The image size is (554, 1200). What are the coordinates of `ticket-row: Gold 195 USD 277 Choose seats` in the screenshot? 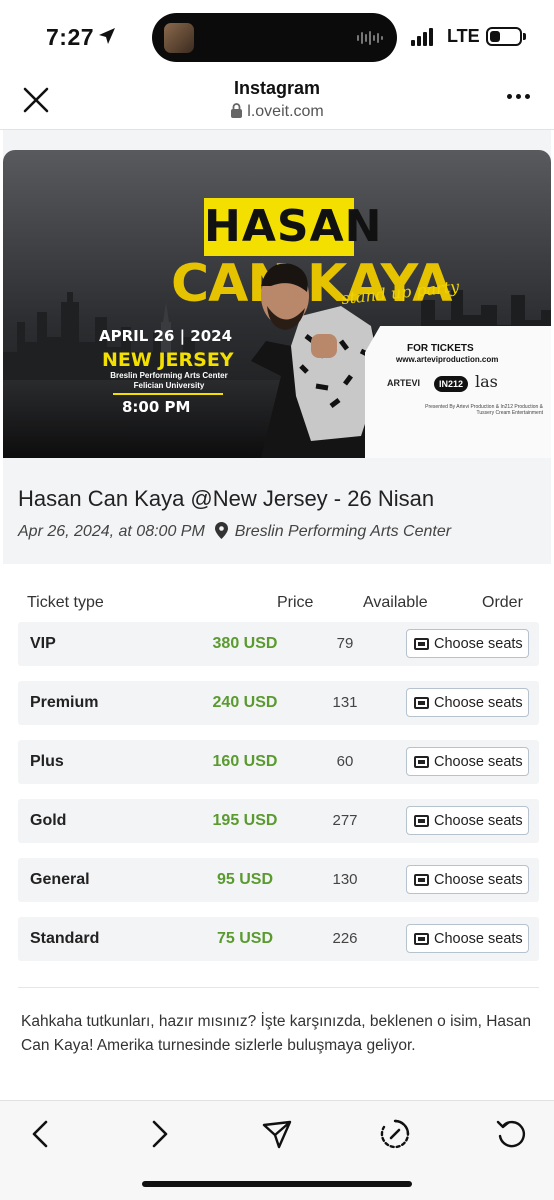 It's located at (278, 821).